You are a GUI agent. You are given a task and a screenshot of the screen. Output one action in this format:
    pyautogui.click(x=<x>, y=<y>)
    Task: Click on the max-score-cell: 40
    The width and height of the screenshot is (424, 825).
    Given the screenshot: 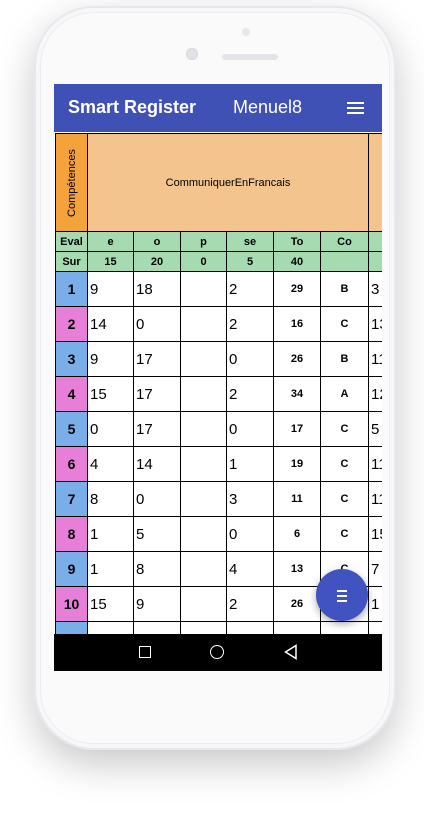 What is the action you would take?
    pyautogui.click(x=297, y=261)
    